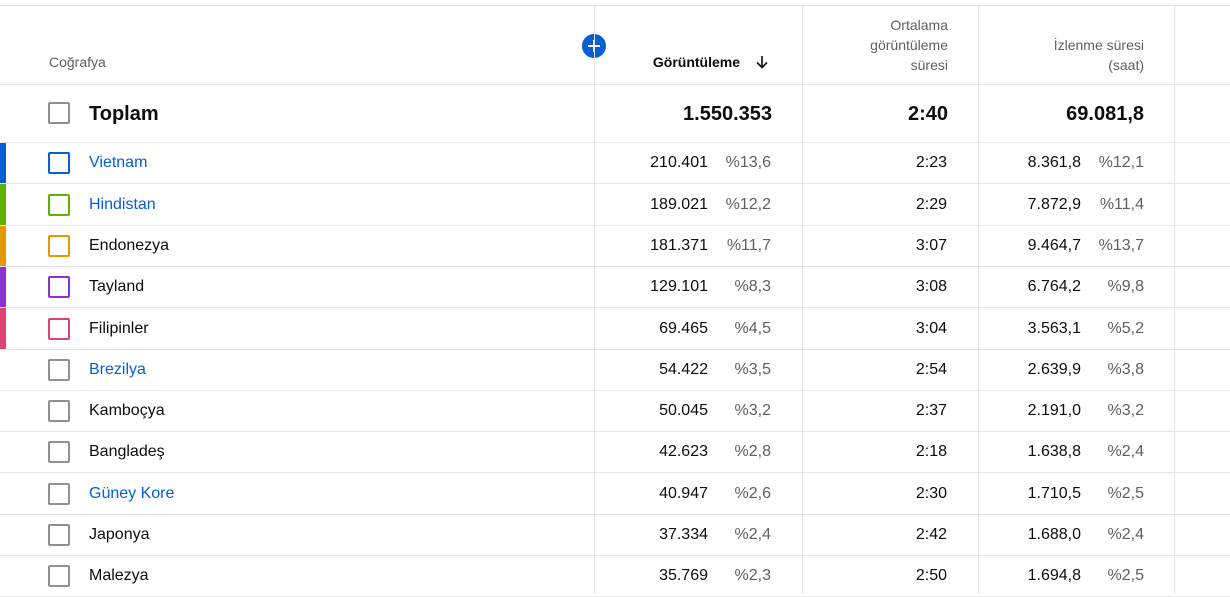 The image size is (1230, 597). What do you see at coordinates (1054, 245) in the screenshot?
I see `watch-time-value: 9.464,7` at bounding box center [1054, 245].